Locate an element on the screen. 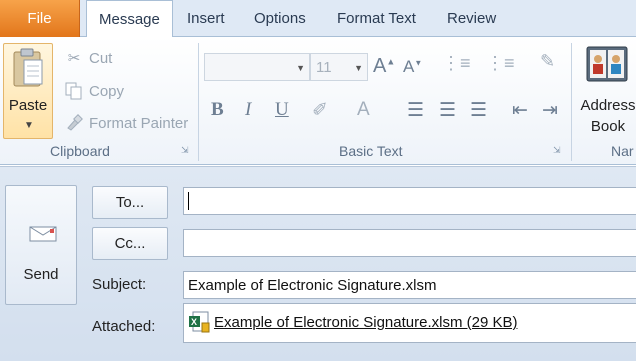  italic-button: I is located at coordinates (248, 110).